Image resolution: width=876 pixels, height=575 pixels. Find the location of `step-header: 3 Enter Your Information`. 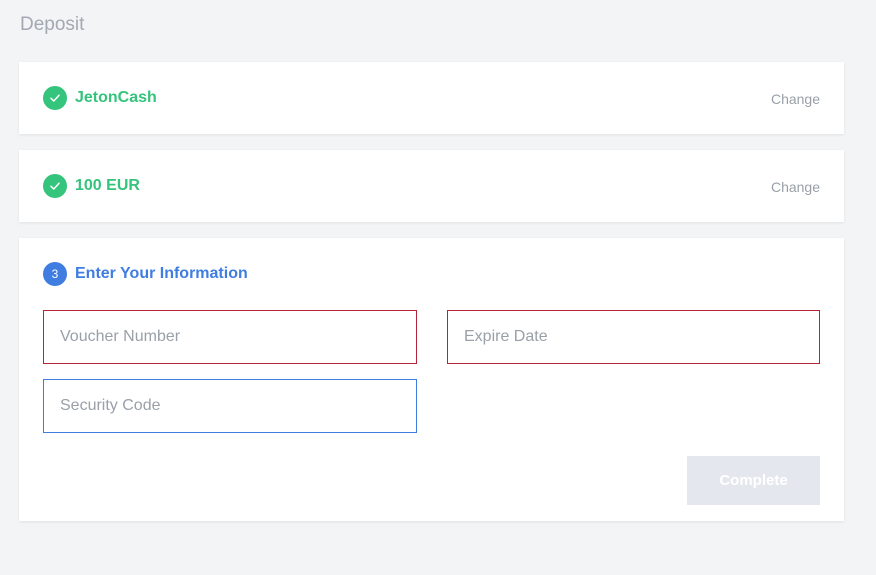

step-header: 3 Enter Your Information is located at coordinates (145, 274).